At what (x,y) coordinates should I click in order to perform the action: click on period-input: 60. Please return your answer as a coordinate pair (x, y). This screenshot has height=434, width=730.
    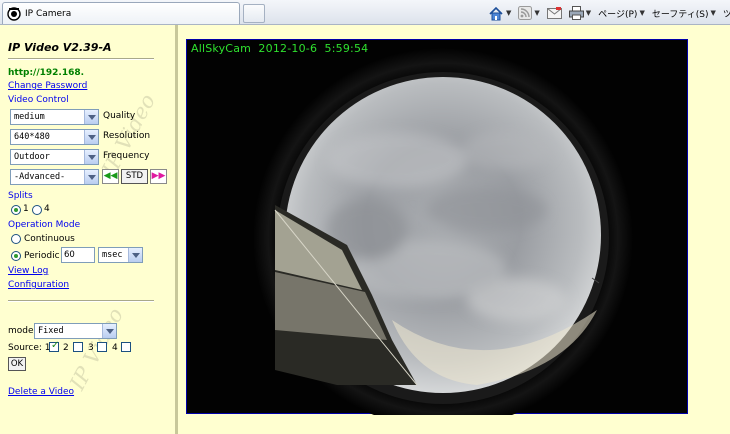
    Looking at the image, I should click on (78, 255).